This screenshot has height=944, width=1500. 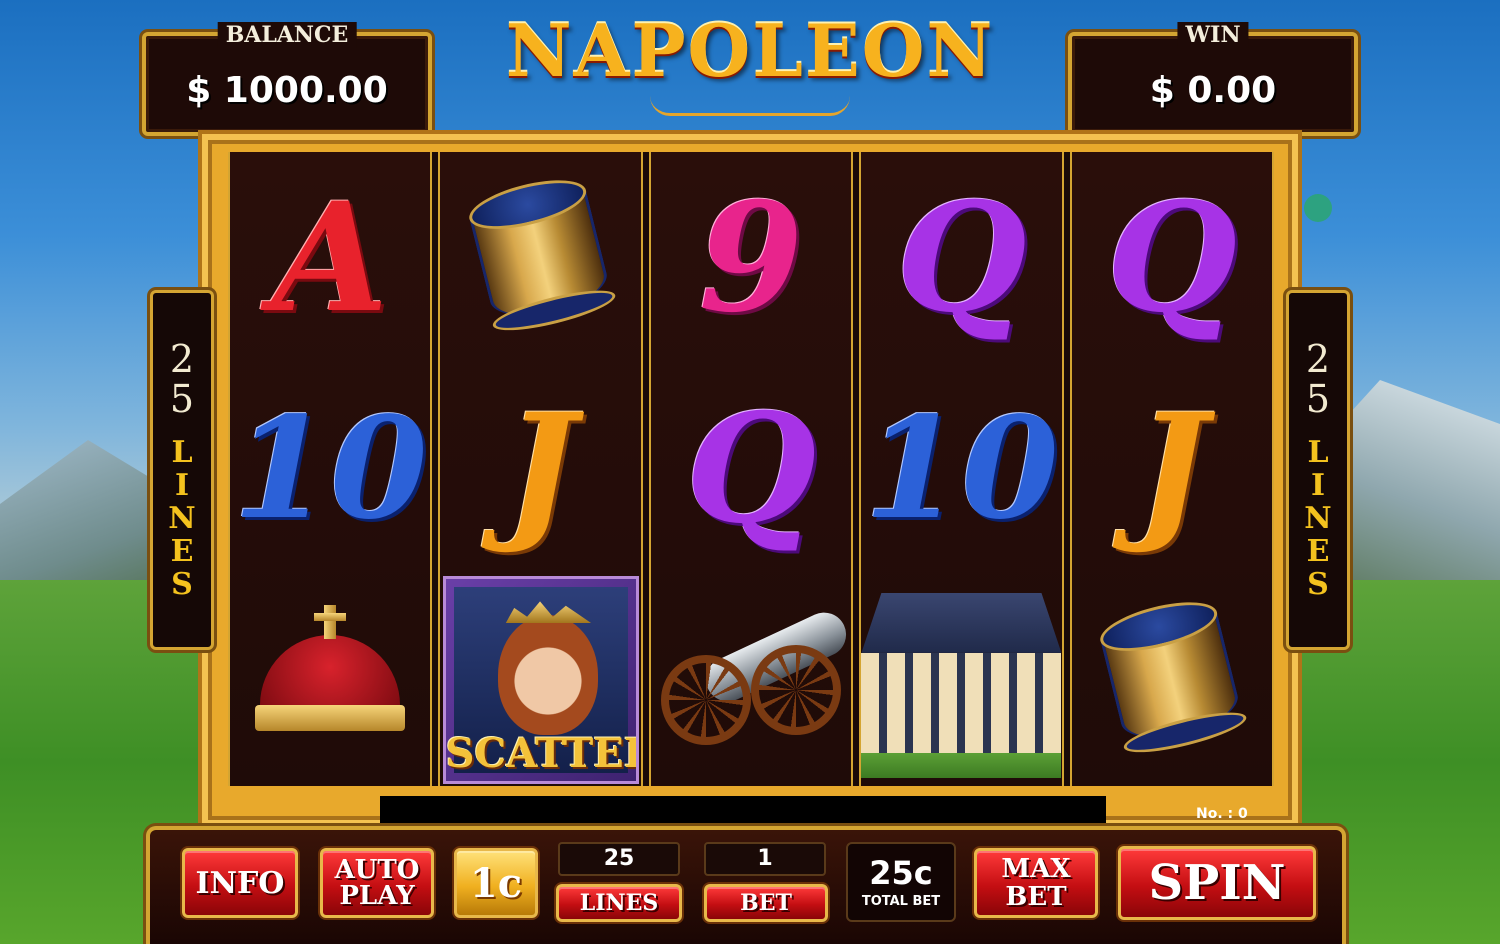 What do you see at coordinates (377, 870) in the screenshot?
I see `autoplay-label-line1: AUTO` at bounding box center [377, 870].